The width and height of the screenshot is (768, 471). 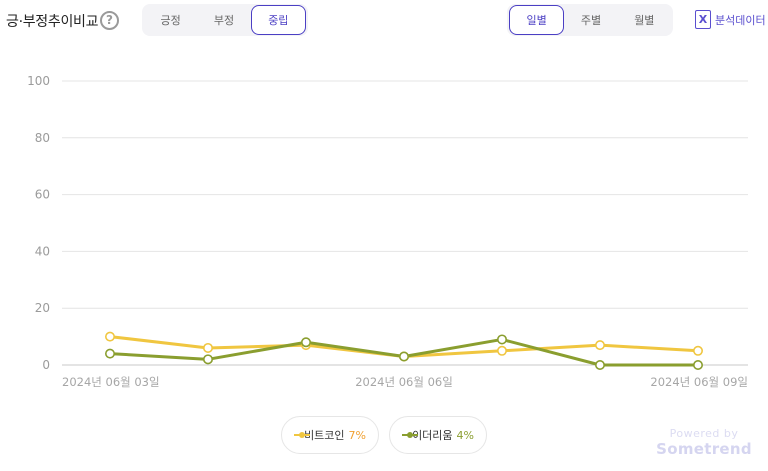 What do you see at coordinates (38, 81) in the screenshot?
I see `y-tick-label: 100` at bounding box center [38, 81].